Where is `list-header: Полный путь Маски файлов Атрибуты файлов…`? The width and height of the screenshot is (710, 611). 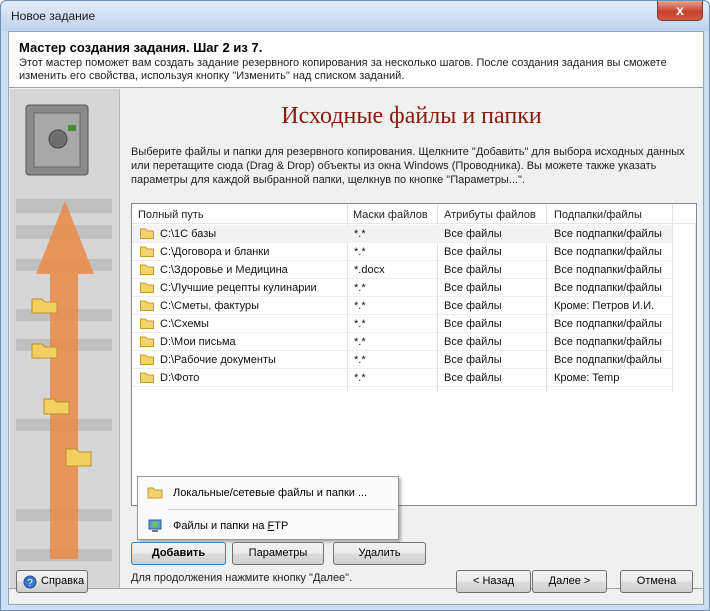 list-header: Полный путь Маски файлов Атрибуты файлов… is located at coordinates (414, 214).